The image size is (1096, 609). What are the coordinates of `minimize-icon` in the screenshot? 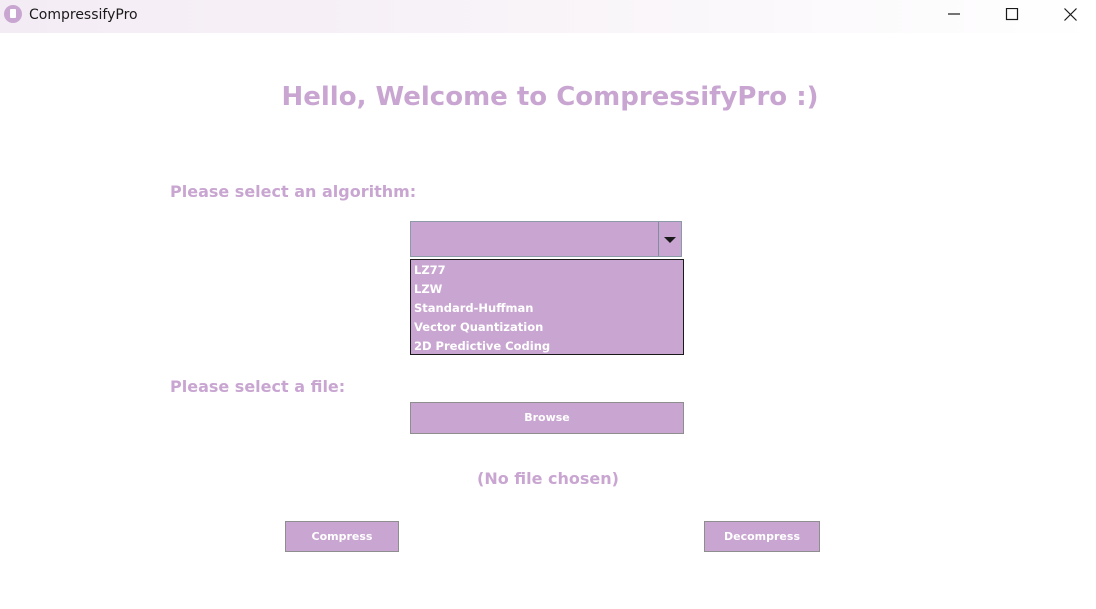 It's located at (954, 14).